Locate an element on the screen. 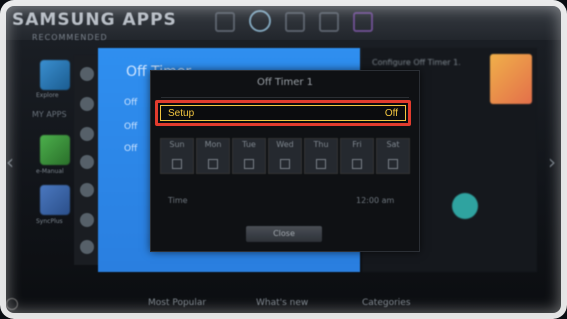 This screenshot has width=567, height=319. day-sat: Sat is located at coordinates (393, 156).